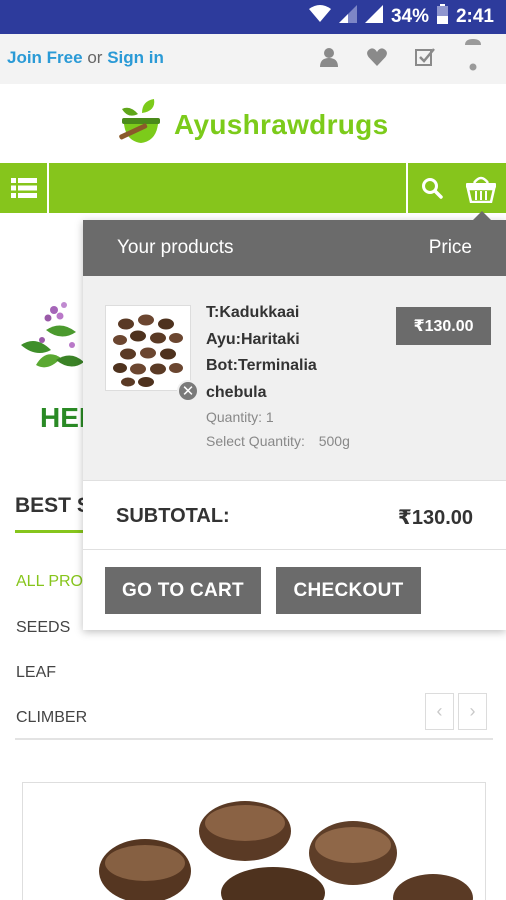 The width and height of the screenshot is (506, 900). What do you see at coordinates (409, 16) in the screenshot?
I see `battery-percent: 34%` at bounding box center [409, 16].